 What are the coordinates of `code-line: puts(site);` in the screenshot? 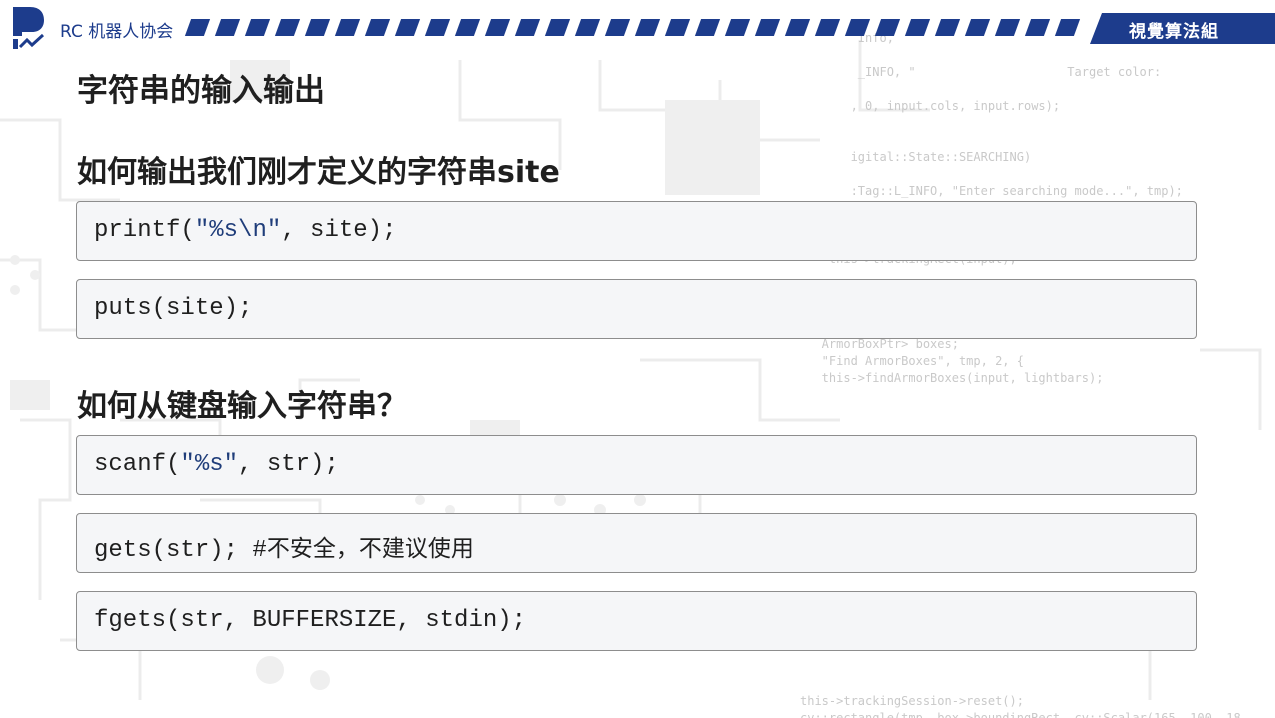 It's located at (173, 308).